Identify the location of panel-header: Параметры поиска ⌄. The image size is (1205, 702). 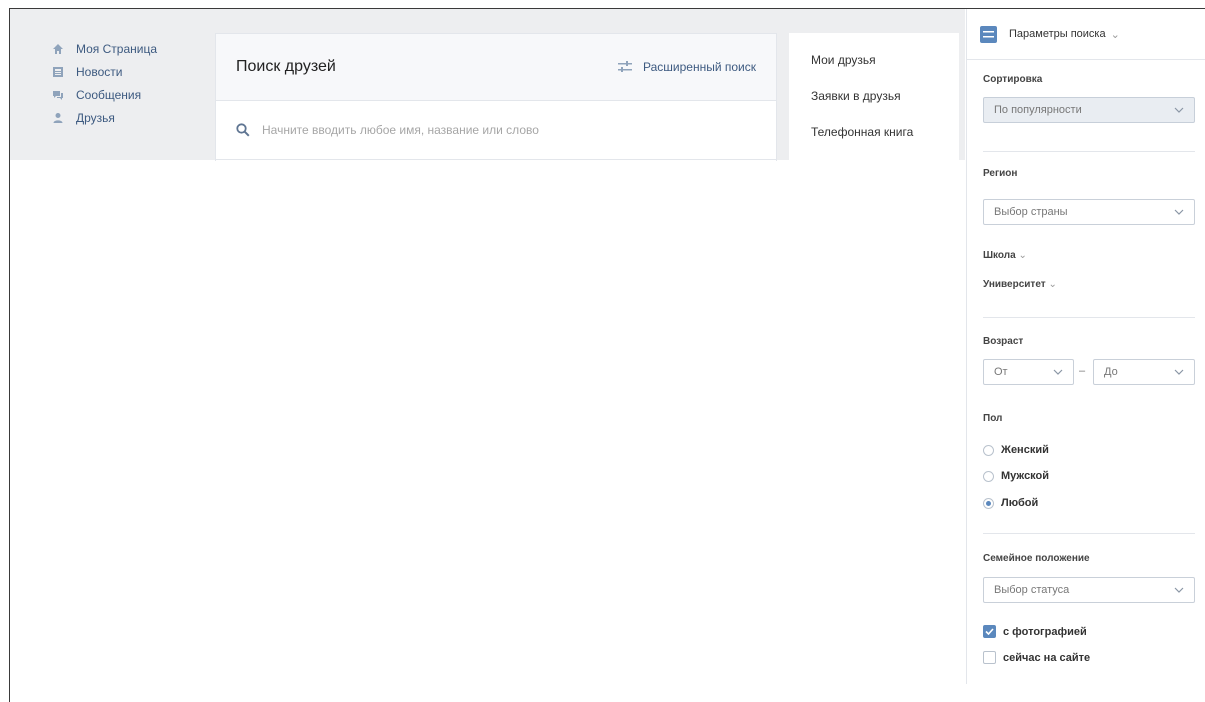
(1086, 34).